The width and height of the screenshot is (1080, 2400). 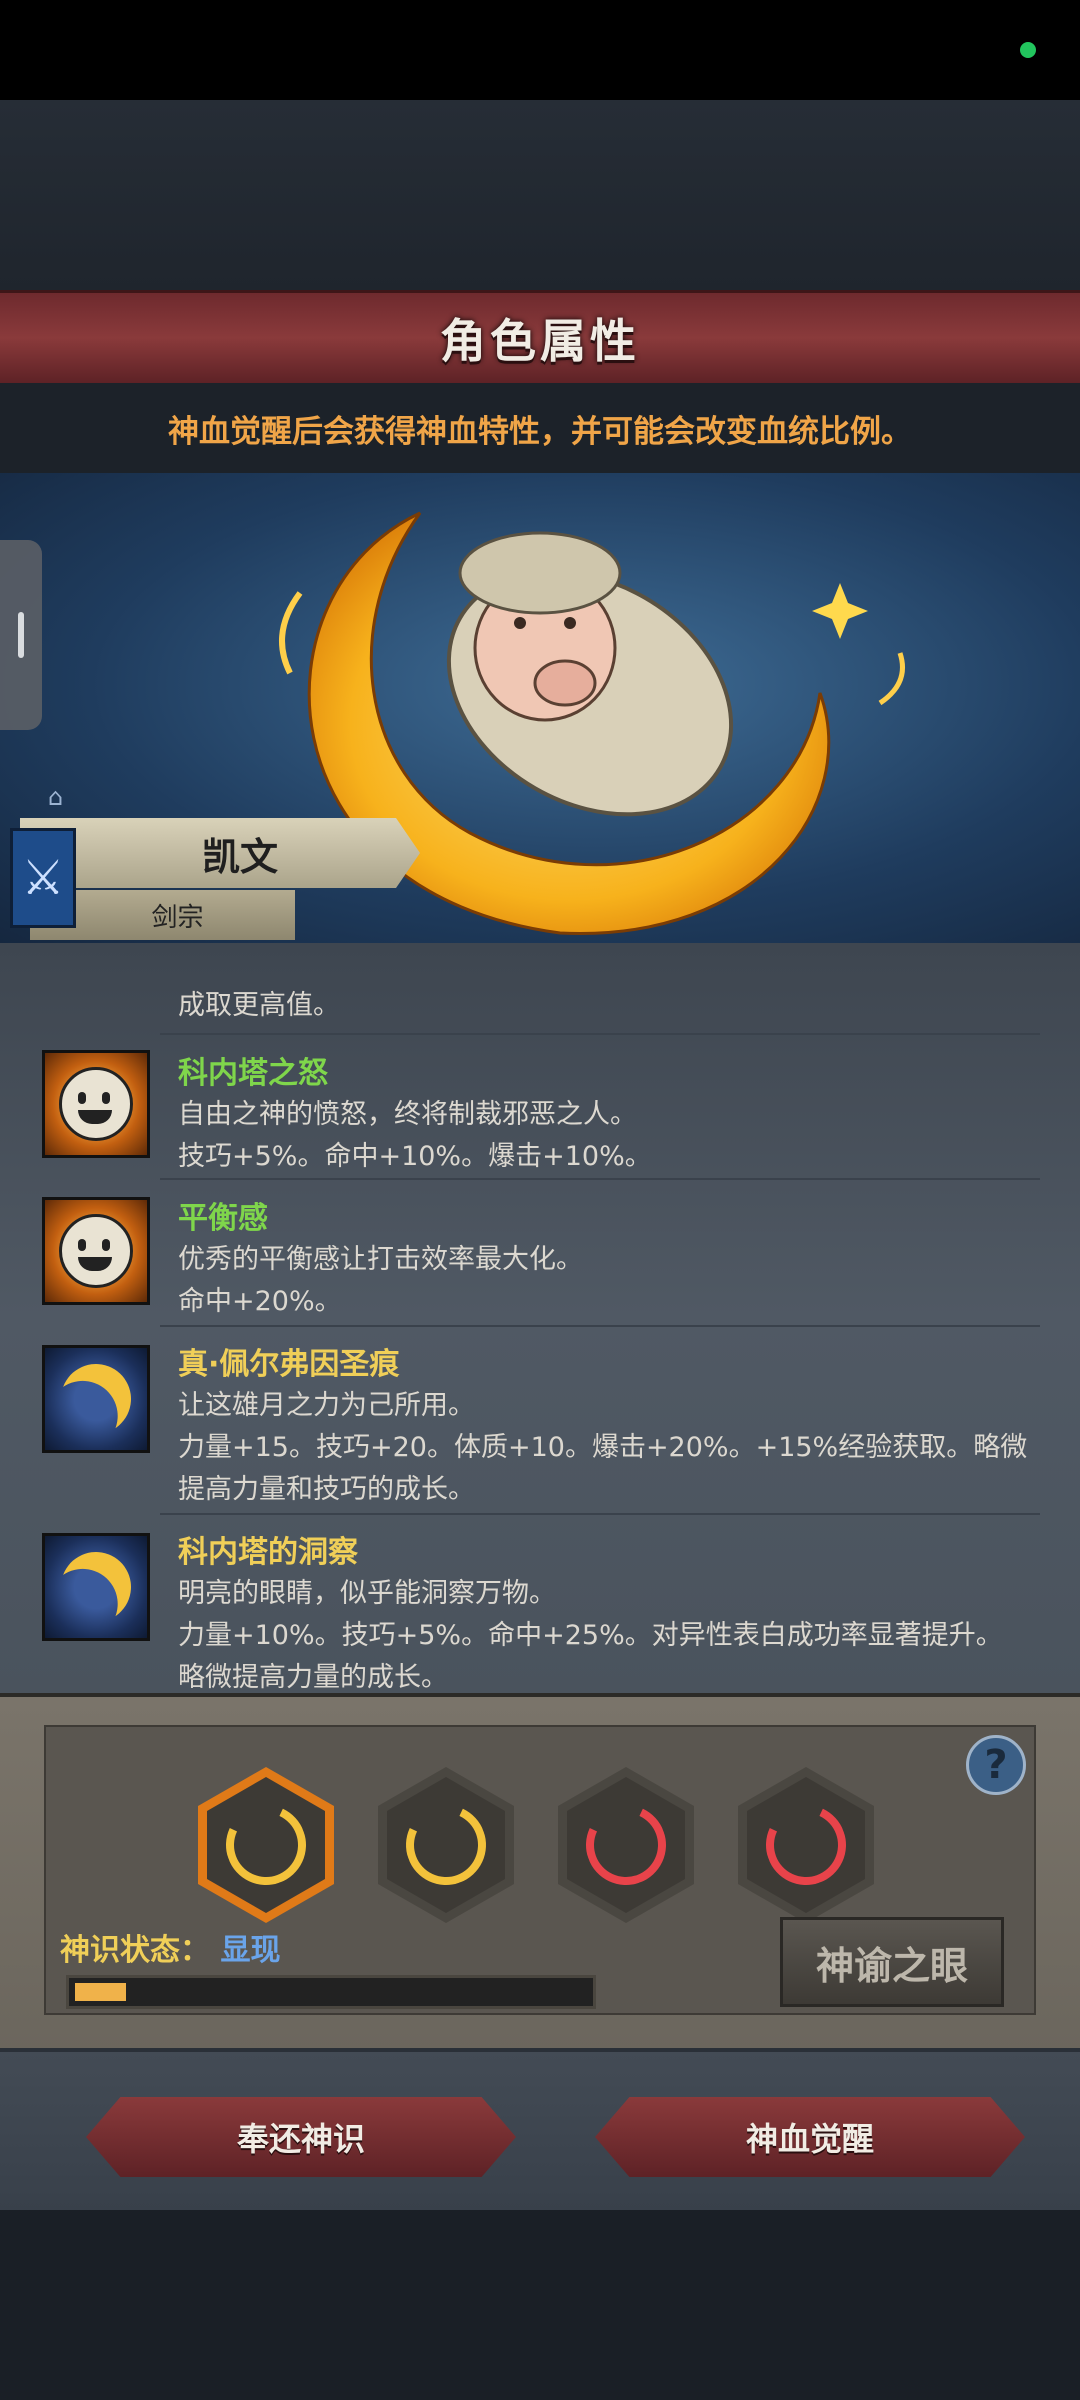 I want to click on oracle-eye-button: 神谕之眼, so click(x=892, y=1962).